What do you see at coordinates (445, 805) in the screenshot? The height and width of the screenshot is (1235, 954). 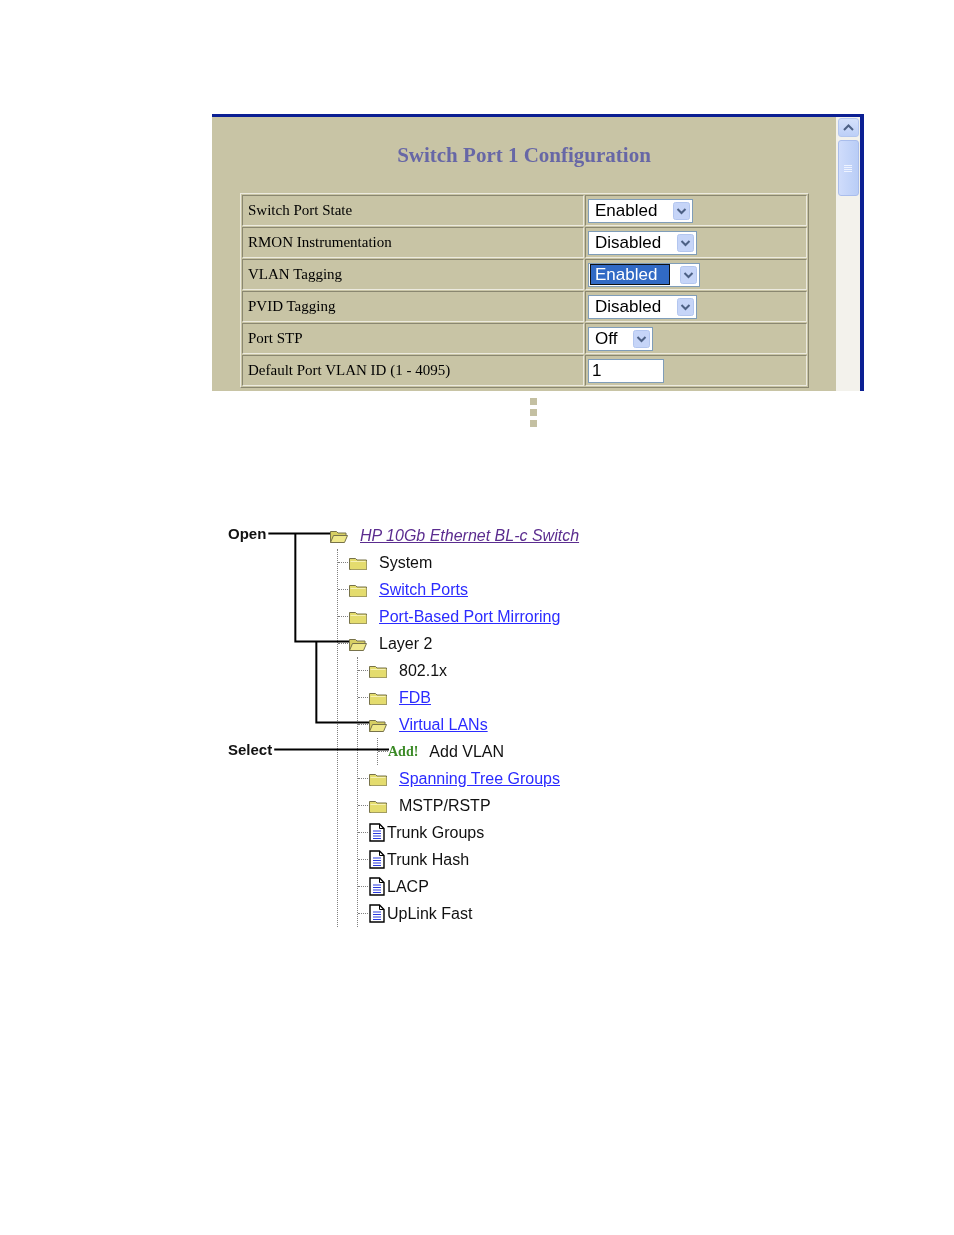 I see `tree-item: MSTP/RSTP` at bounding box center [445, 805].